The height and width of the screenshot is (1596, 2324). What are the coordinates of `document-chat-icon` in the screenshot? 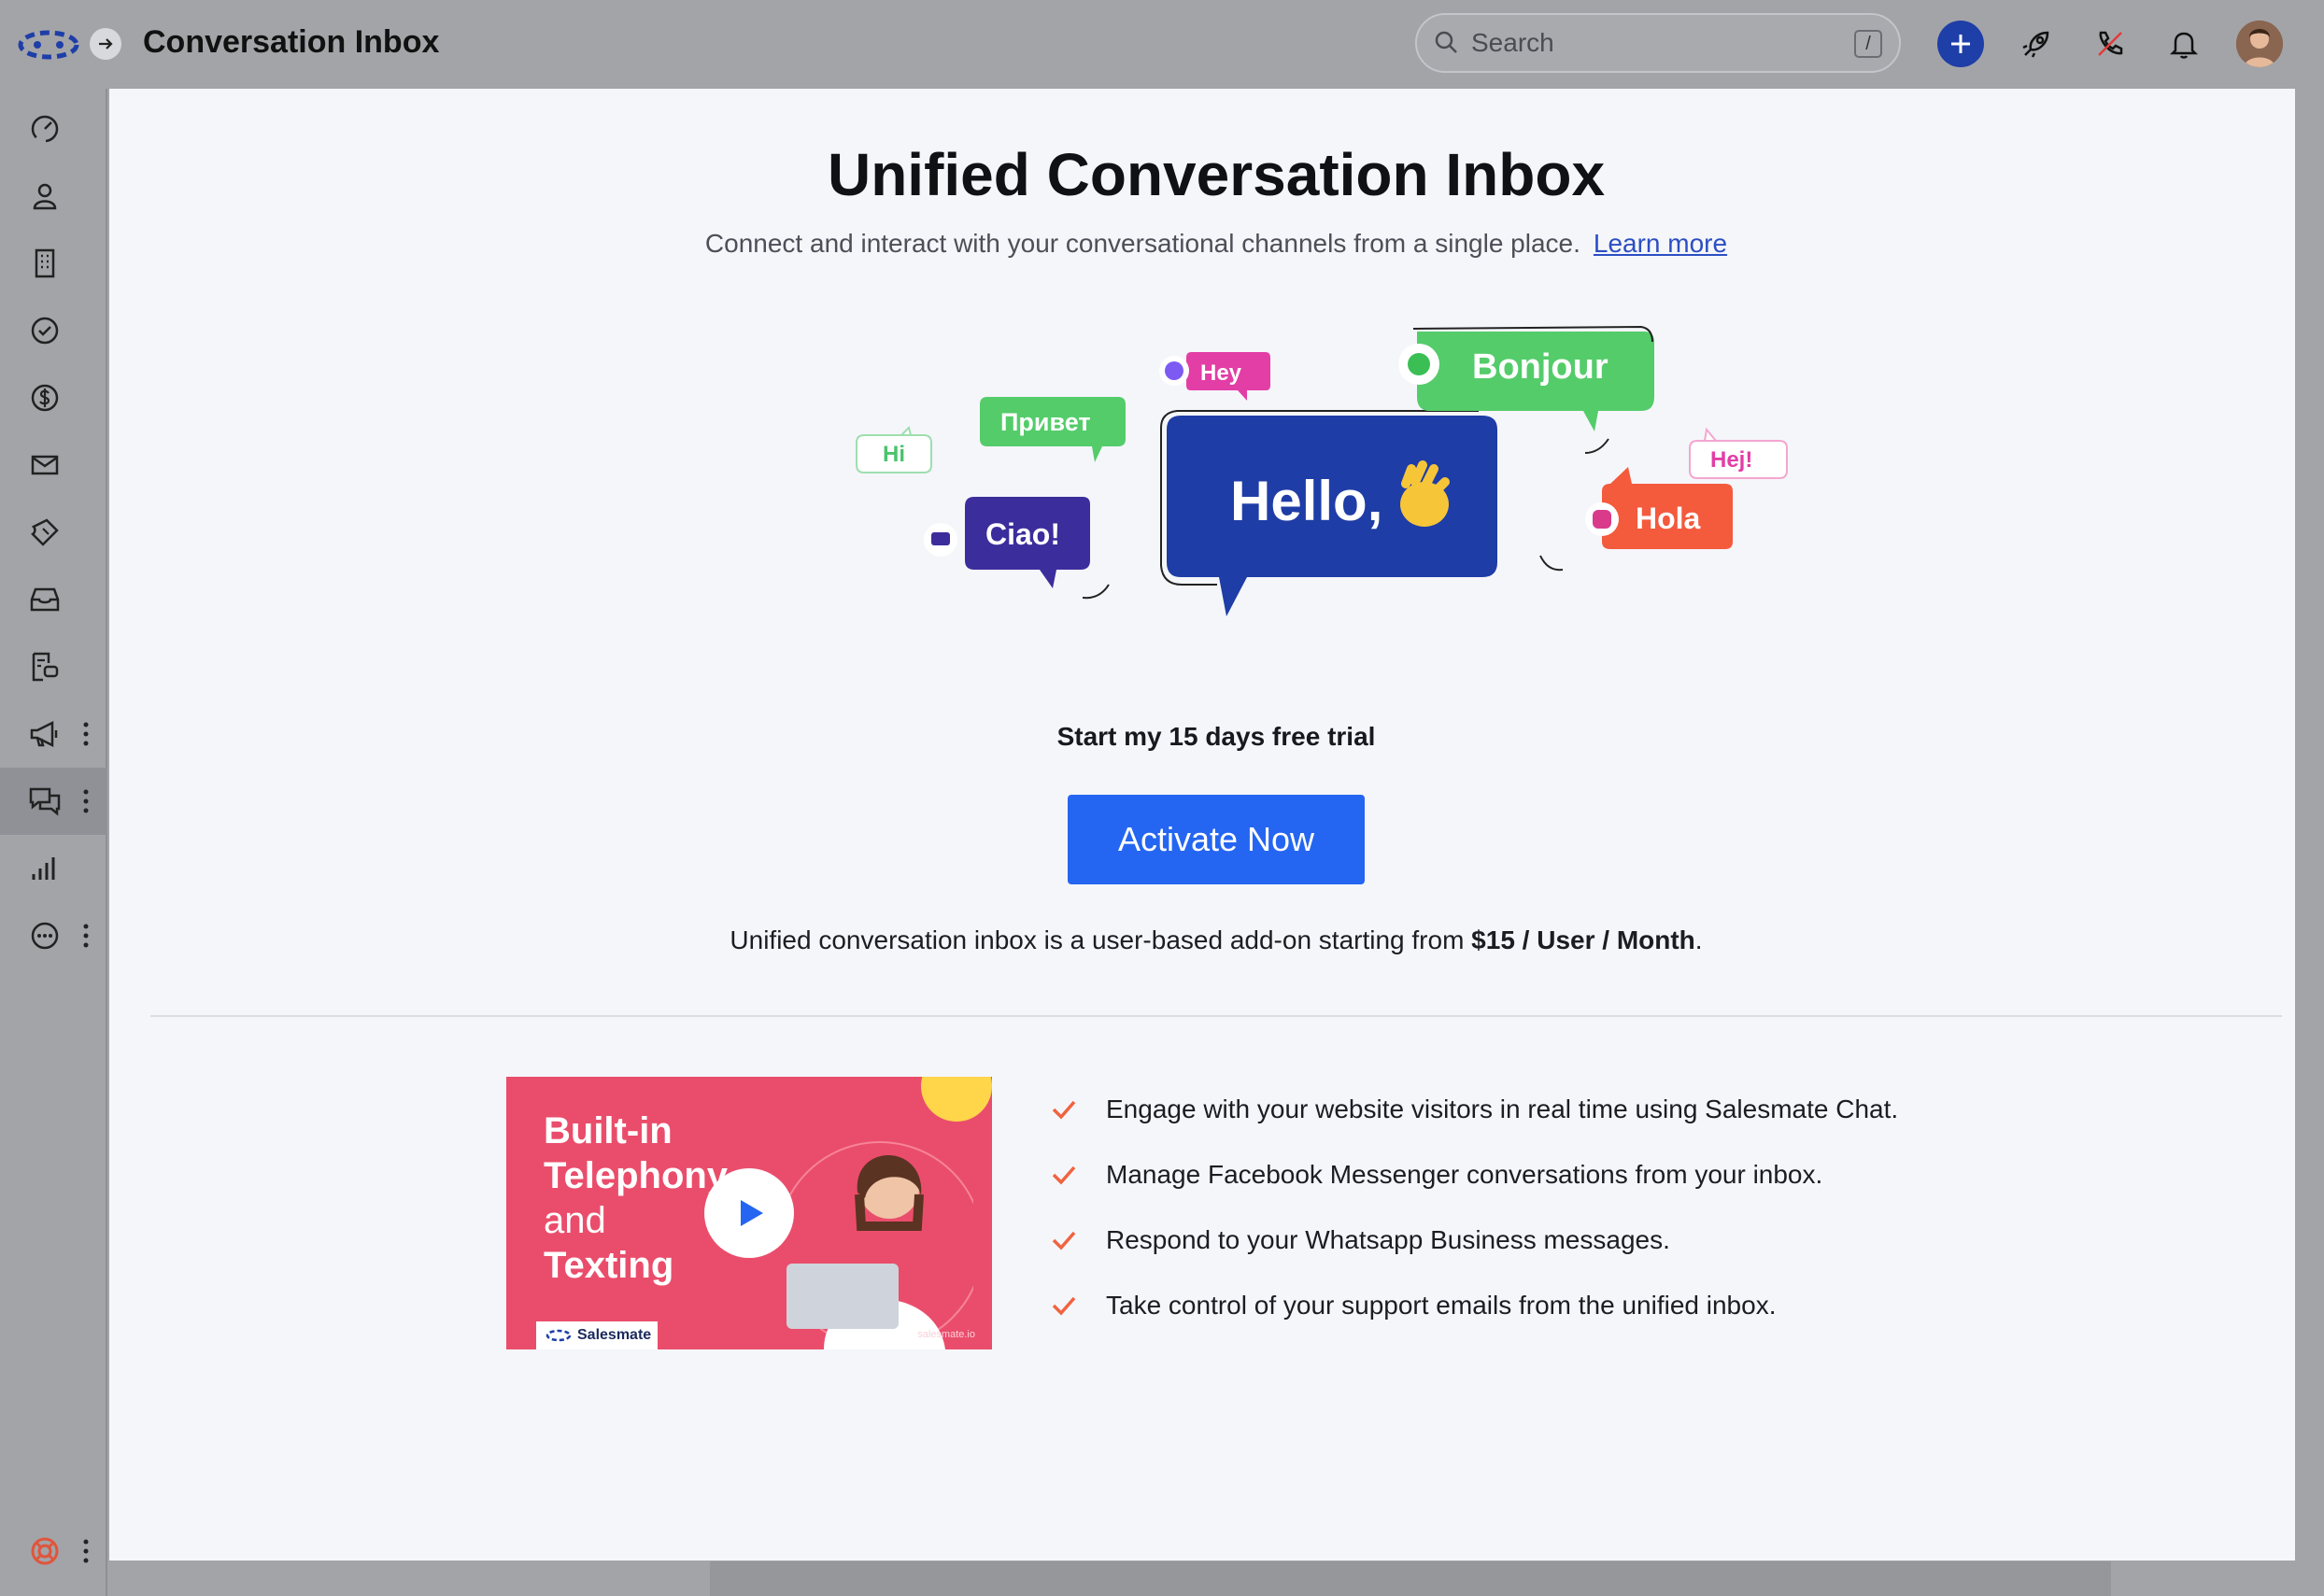 It's located at (45, 667).